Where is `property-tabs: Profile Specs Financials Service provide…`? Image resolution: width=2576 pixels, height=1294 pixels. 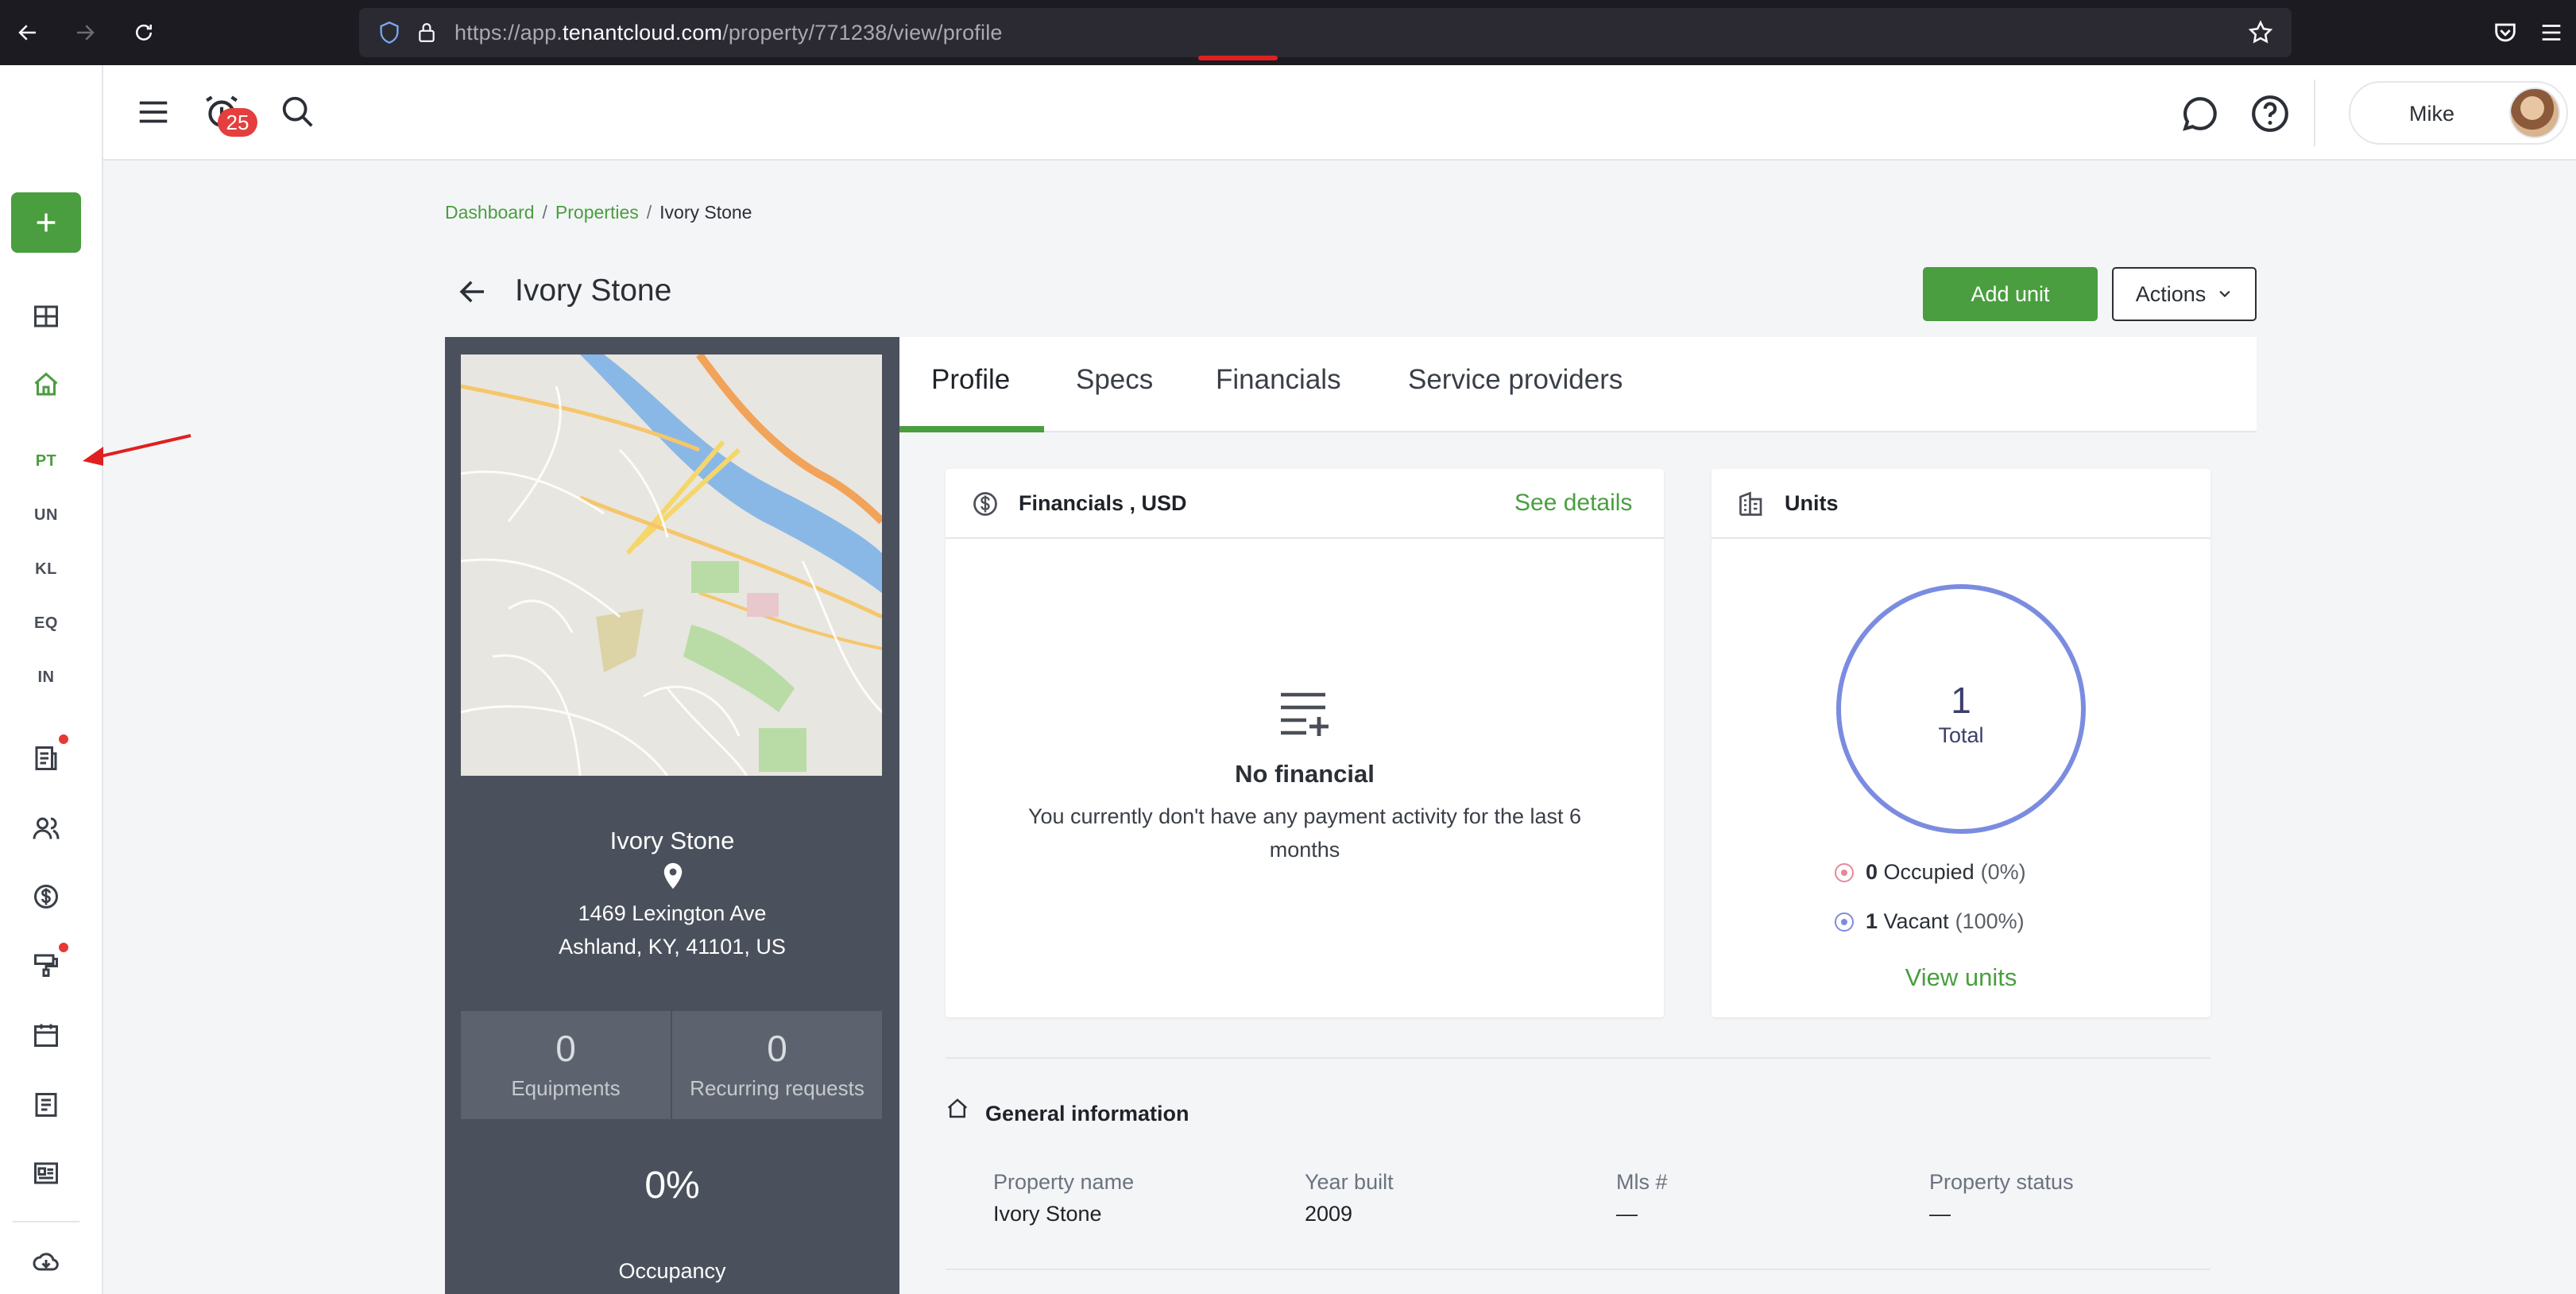
property-tabs: Profile Specs Financials Service provide… is located at coordinates (1578, 384).